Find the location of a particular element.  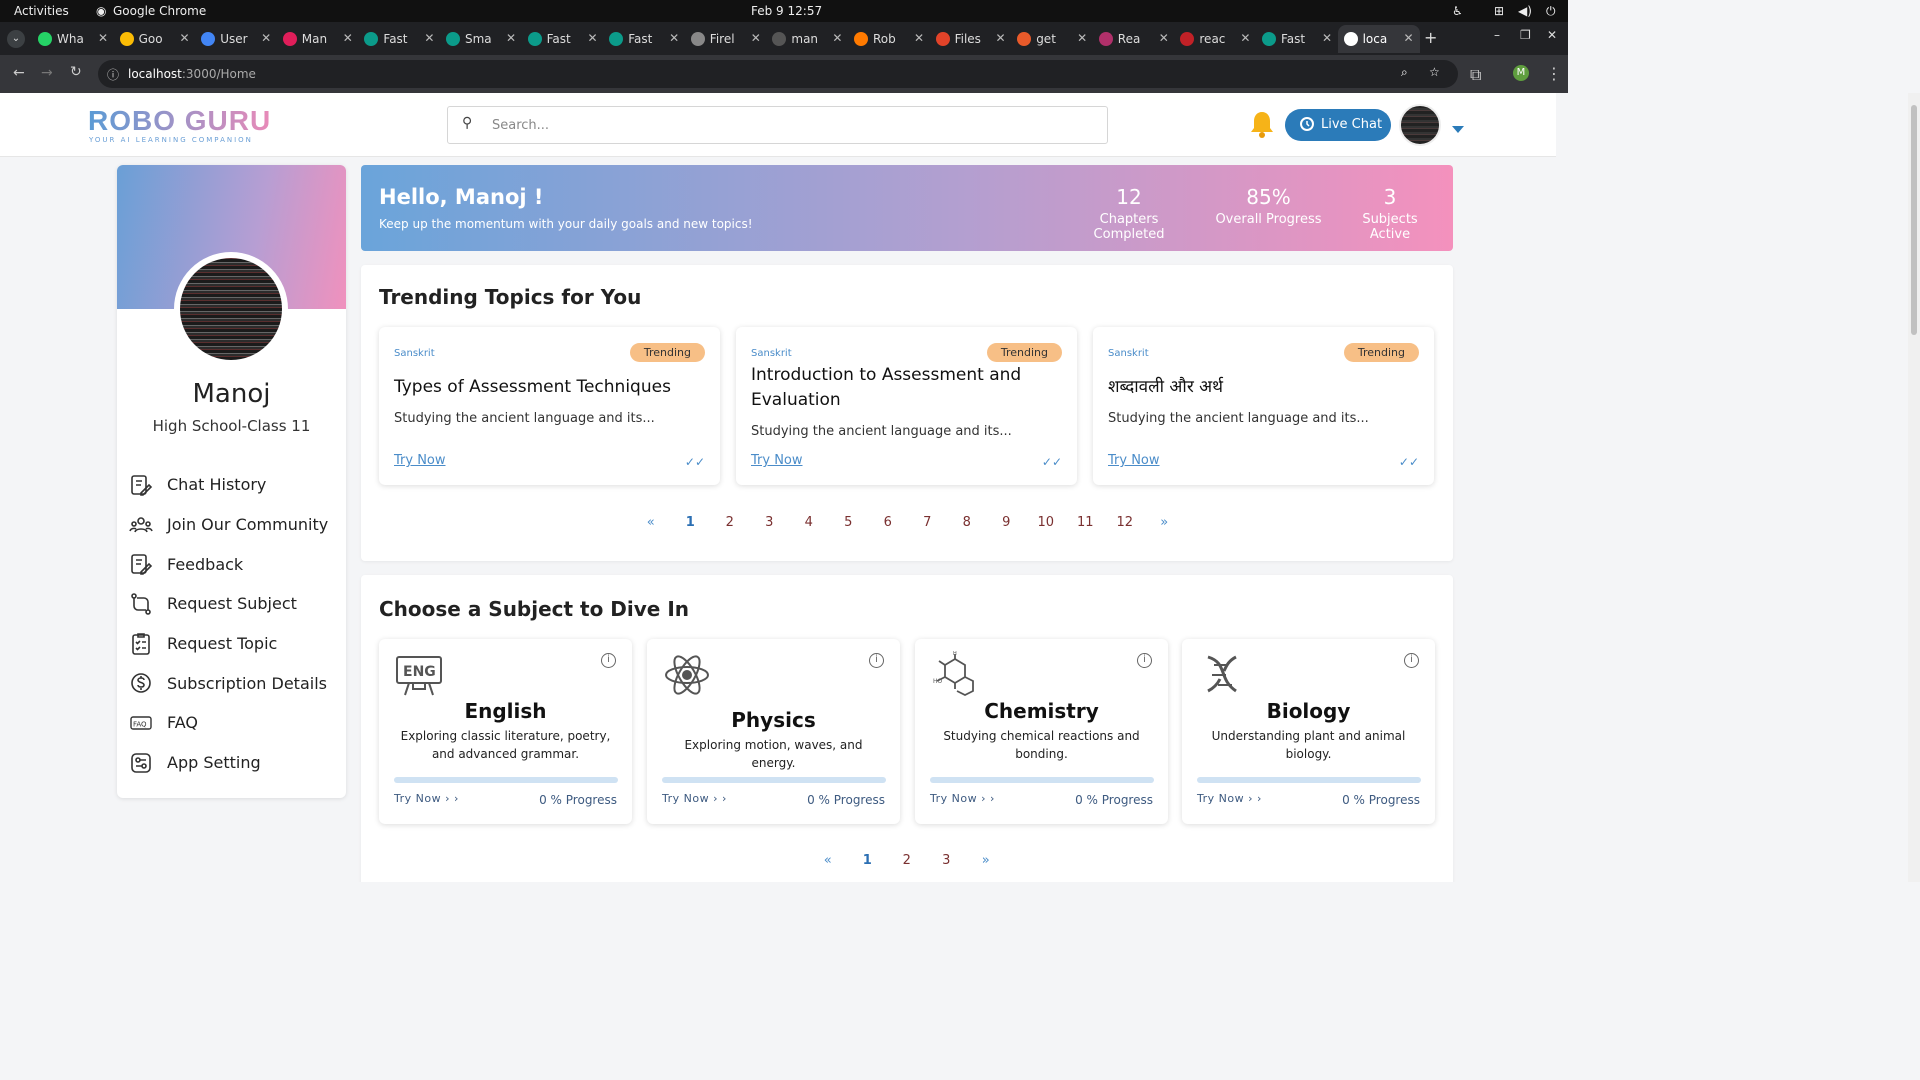

logo: ROBO GURU is located at coordinates (179, 121).